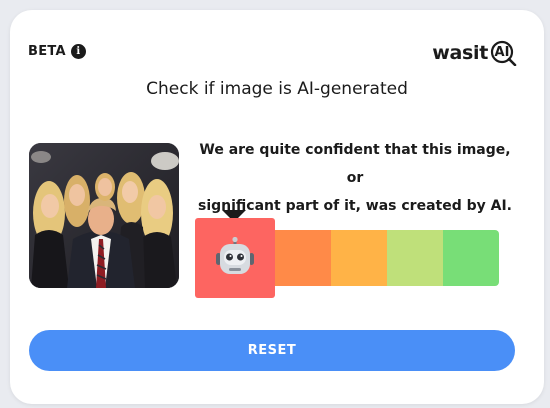 This screenshot has height=408, width=550. I want to click on confidence-scale, so click(347, 258).